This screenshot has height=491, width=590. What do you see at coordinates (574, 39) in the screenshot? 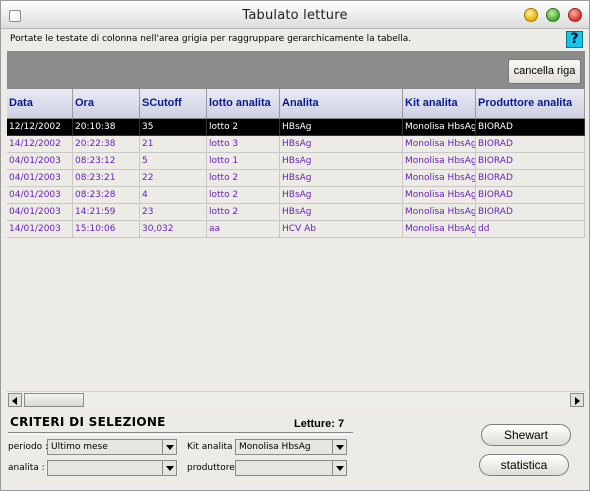
I see `help-button: ?` at bounding box center [574, 39].